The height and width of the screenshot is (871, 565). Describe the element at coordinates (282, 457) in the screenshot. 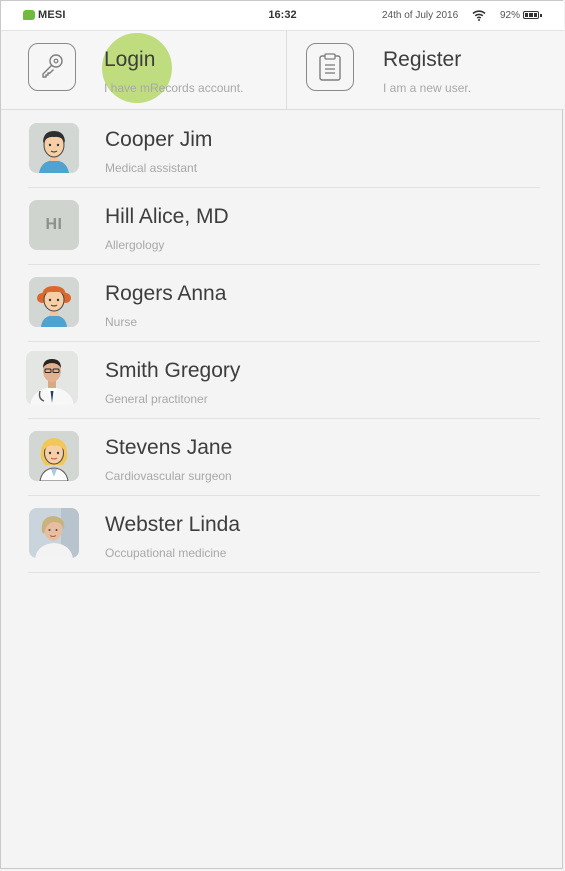

I see `user-row-stevens-jane: Stevens Jane Cardiovascular surgeon` at that location.